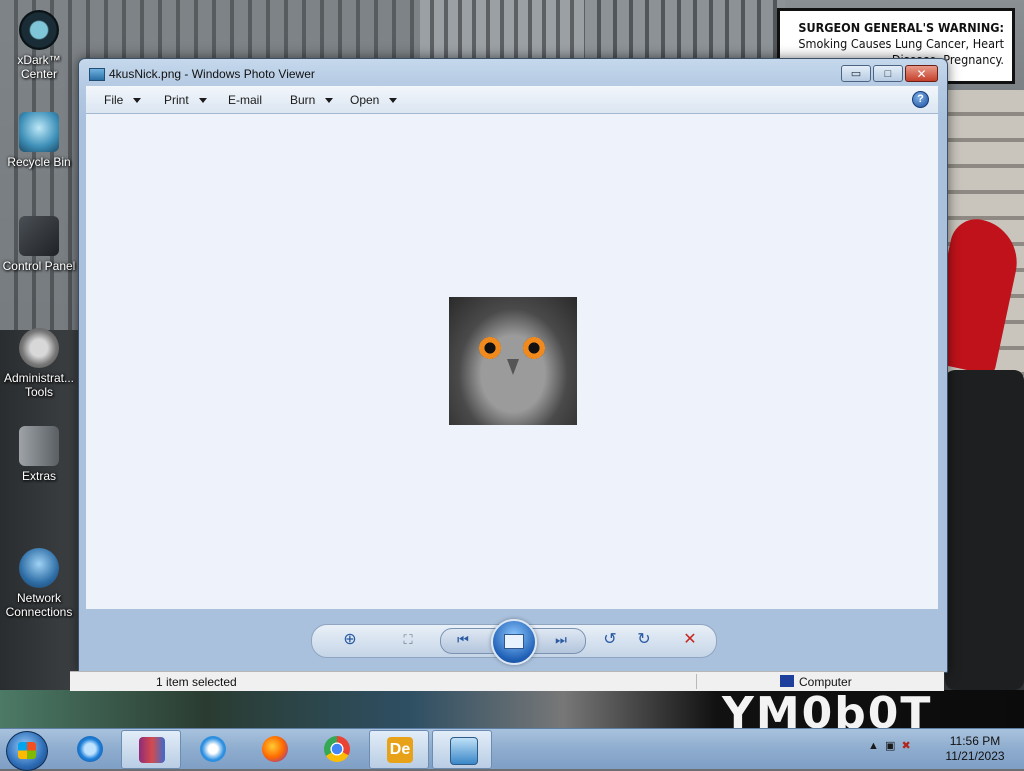  Describe the element at coordinates (825, 682) in the screenshot. I see `location-status: Computer` at that location.